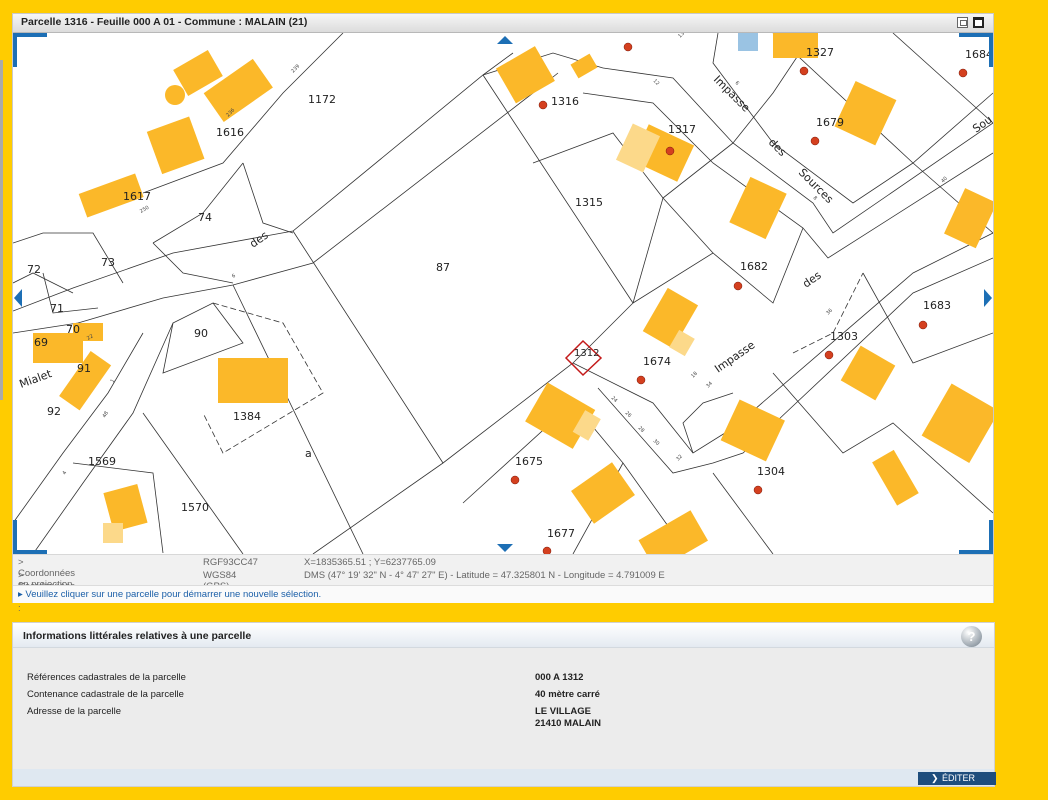 Image resolution: width=1048 pixels, height=800 pixels. What do you see at coordinates (113, 381) in the screenshot?
I see `house-number: 1` at bounding box center [113, 381].